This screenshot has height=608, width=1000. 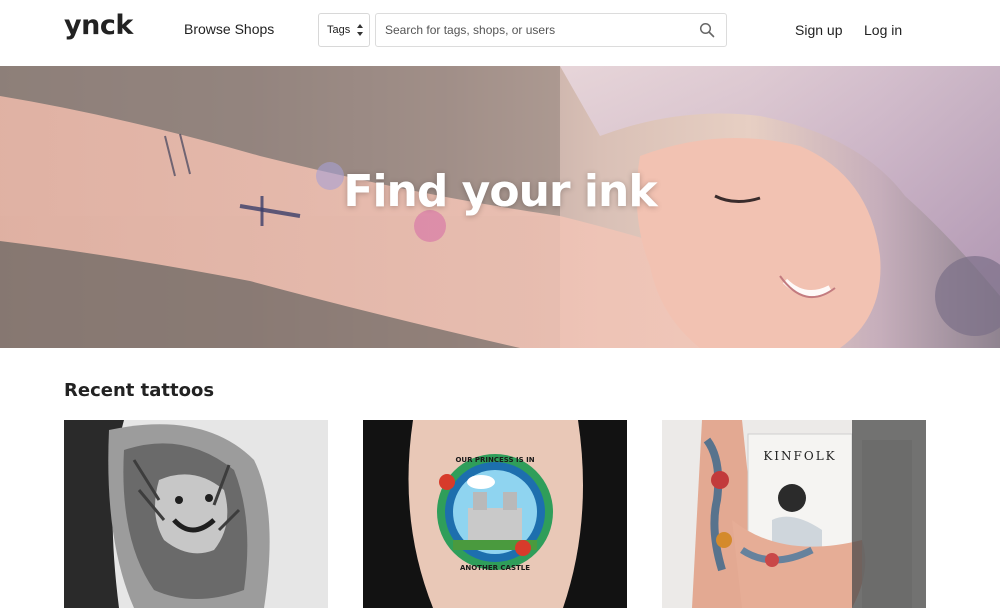 I want to click on site-logo: ynck, so click(x=98, y=25).